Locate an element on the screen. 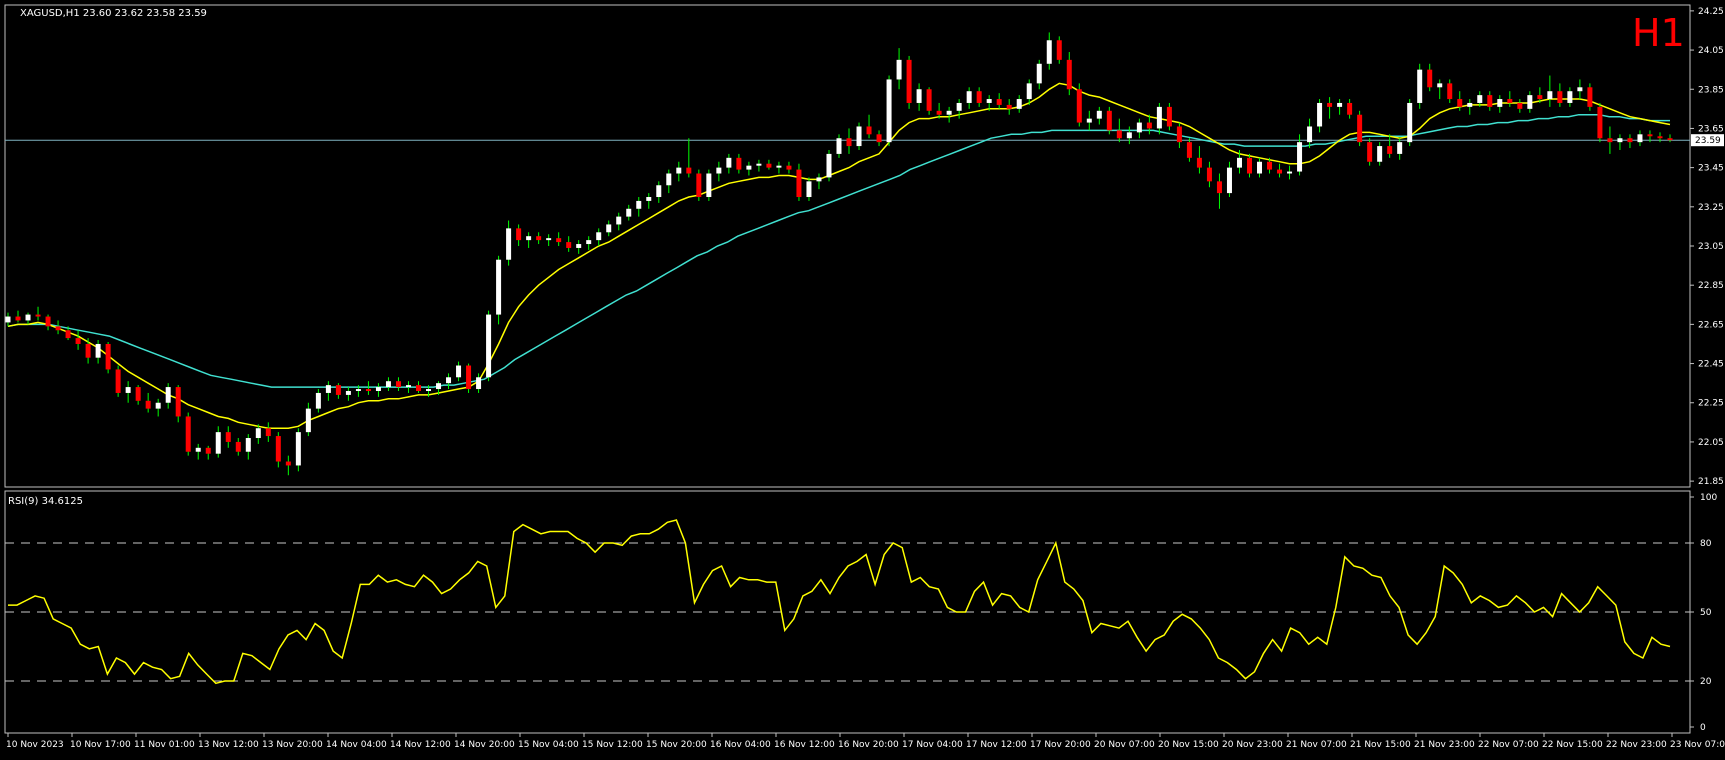 The height and width of the screenshot is (760, 1725). price-tick-label: 22.45 is located at coordinates (1711, 365).